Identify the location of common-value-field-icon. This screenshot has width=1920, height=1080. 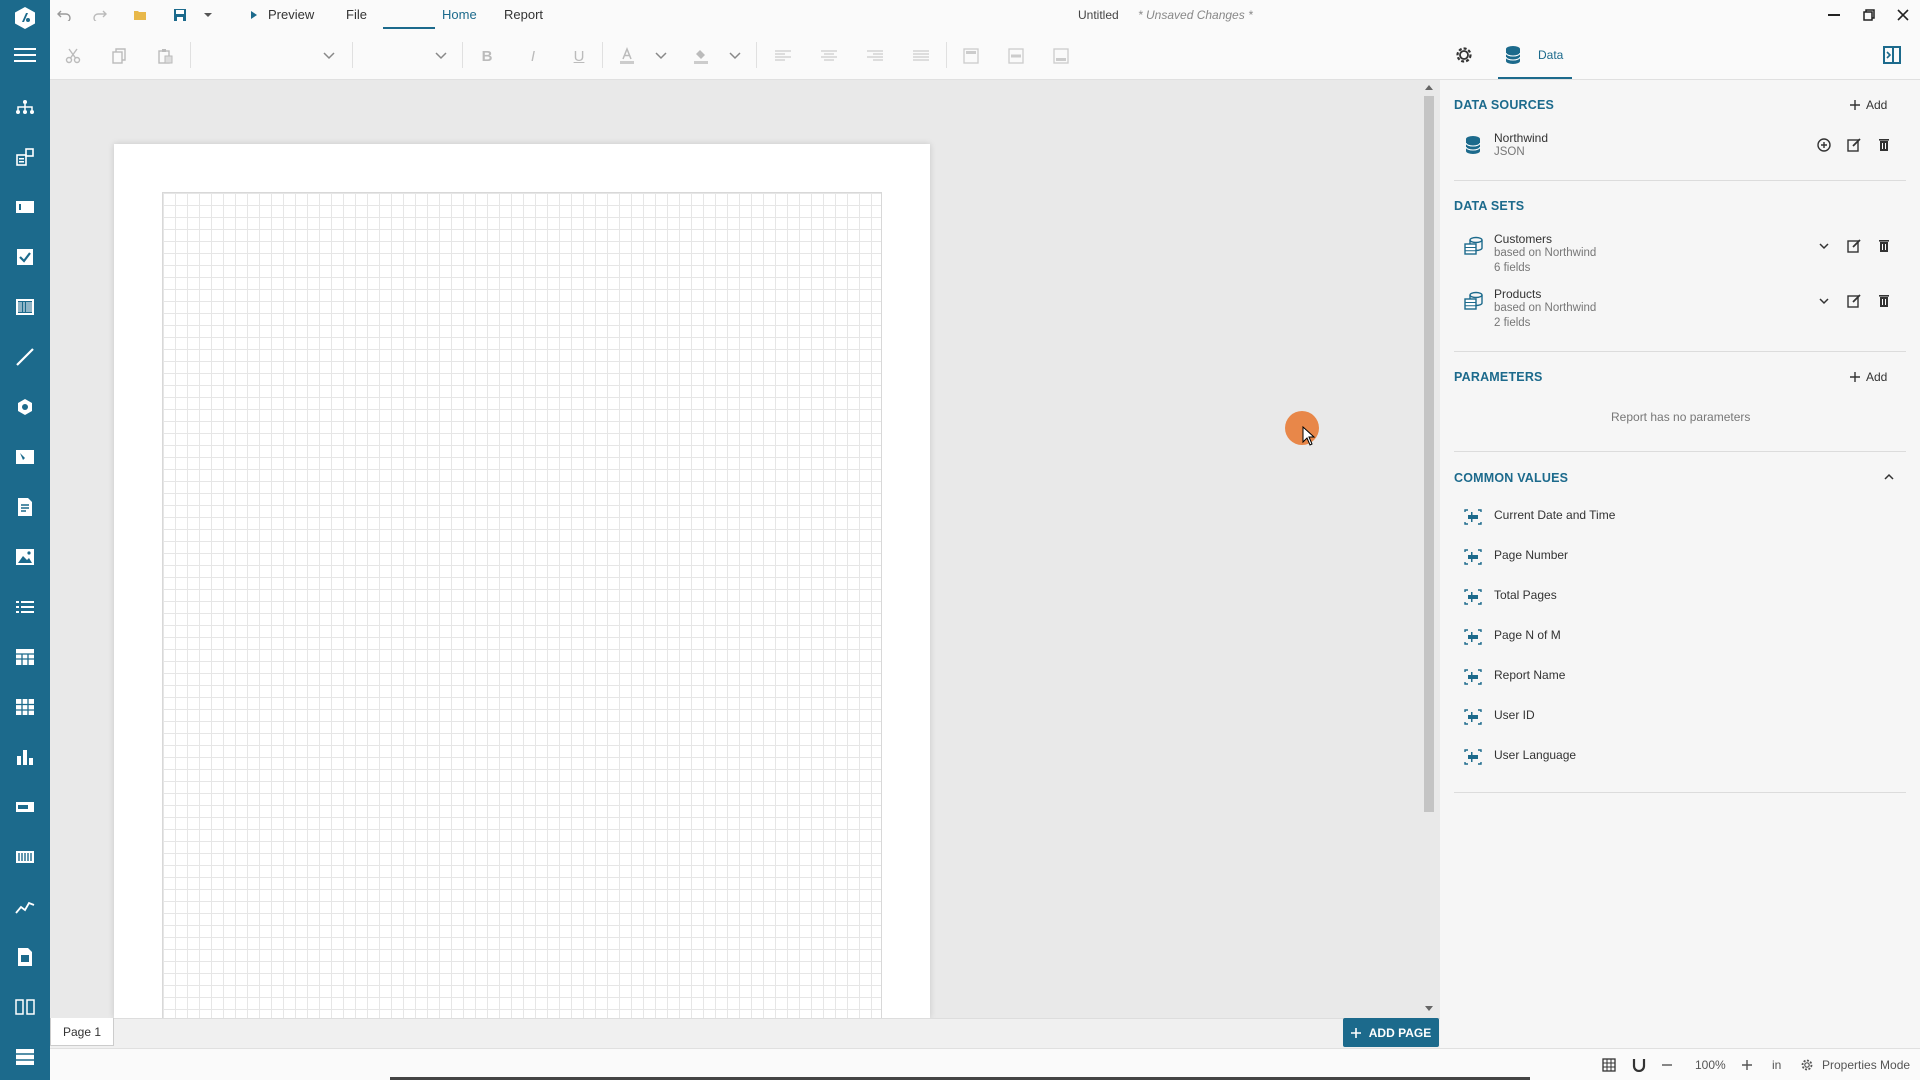
(1473, 597).